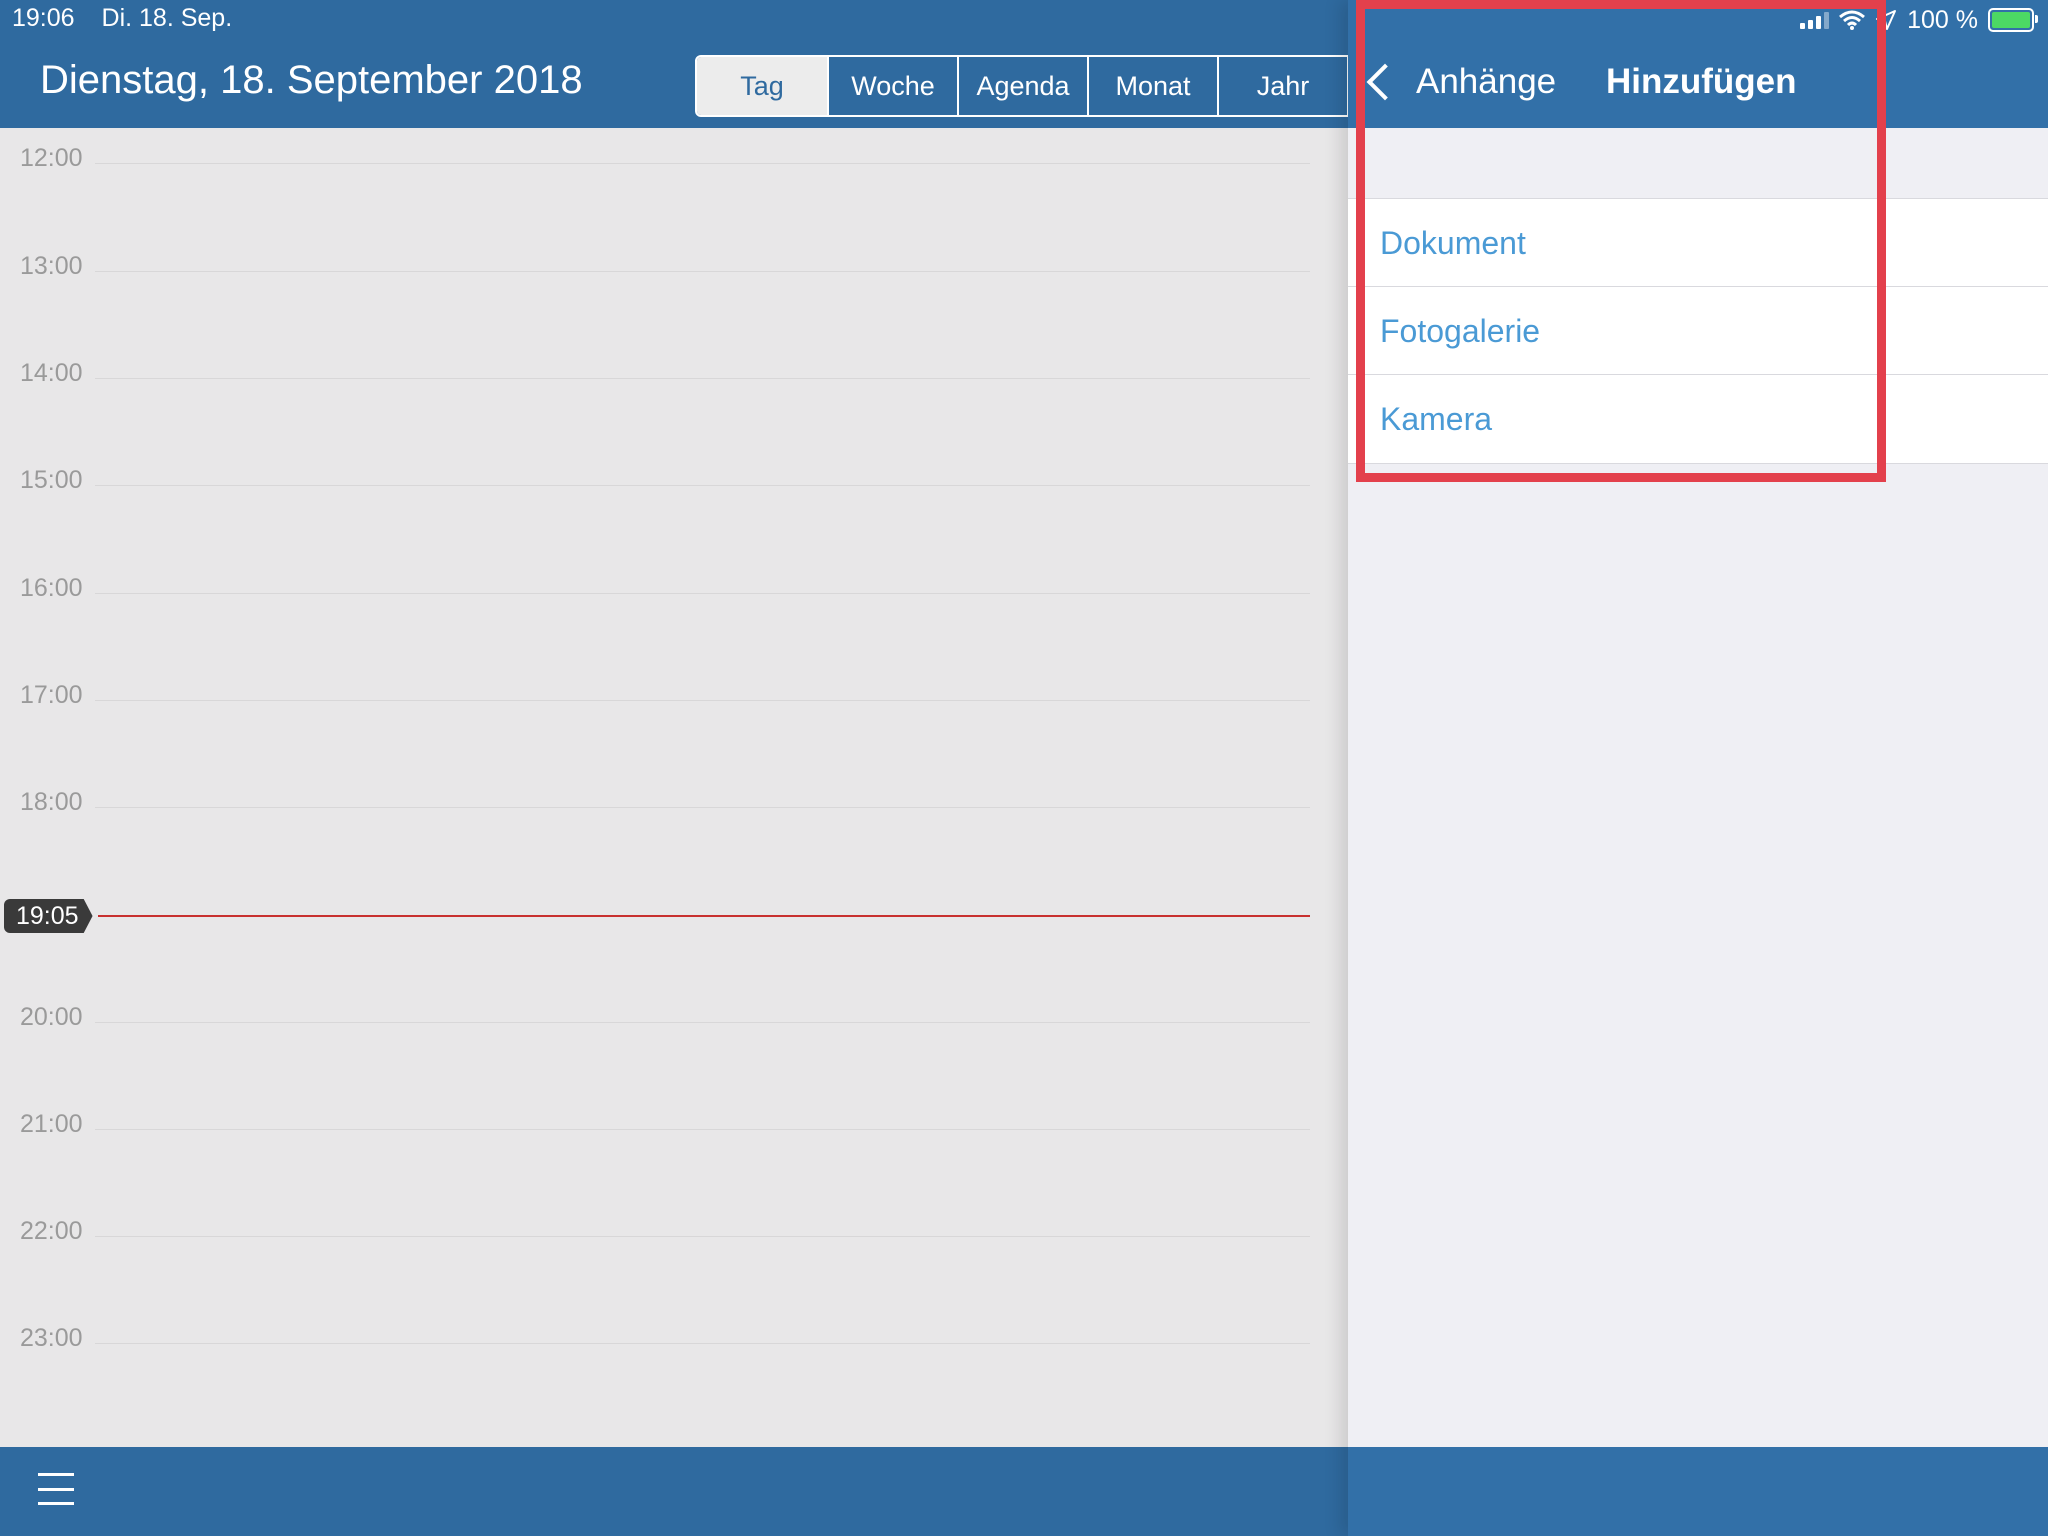 The image size is (2048, 1536). What do you see at coordinates (51, 158) in the screenshot?
I see `hour-label: 12:00` at bounding box center [51, 158].